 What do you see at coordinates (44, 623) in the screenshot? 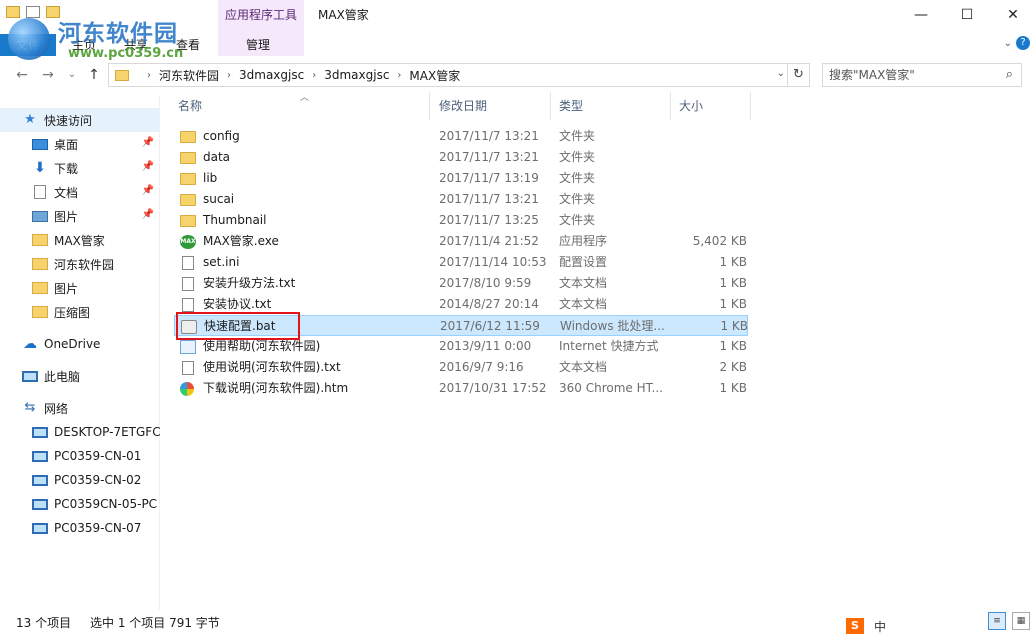
I see `status-item-count: 13 个项目` at bounding box center [44, 623].